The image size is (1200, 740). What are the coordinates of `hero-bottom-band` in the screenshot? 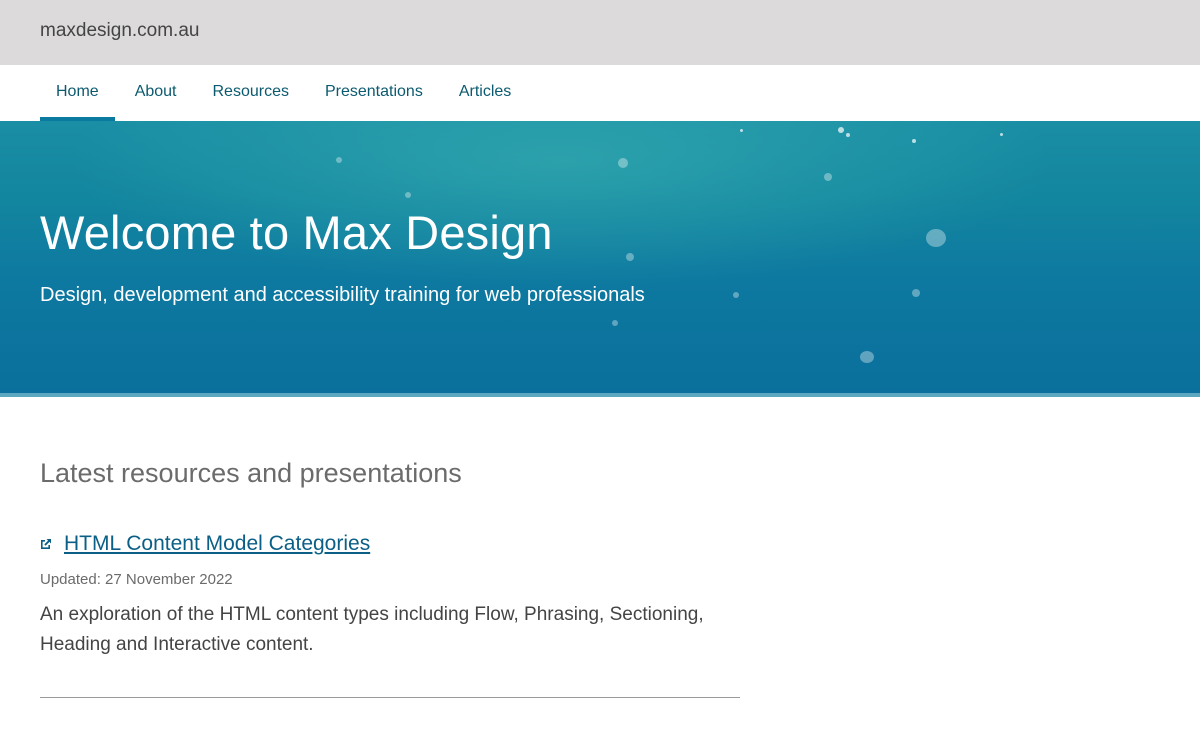 It's located at (600, 395).